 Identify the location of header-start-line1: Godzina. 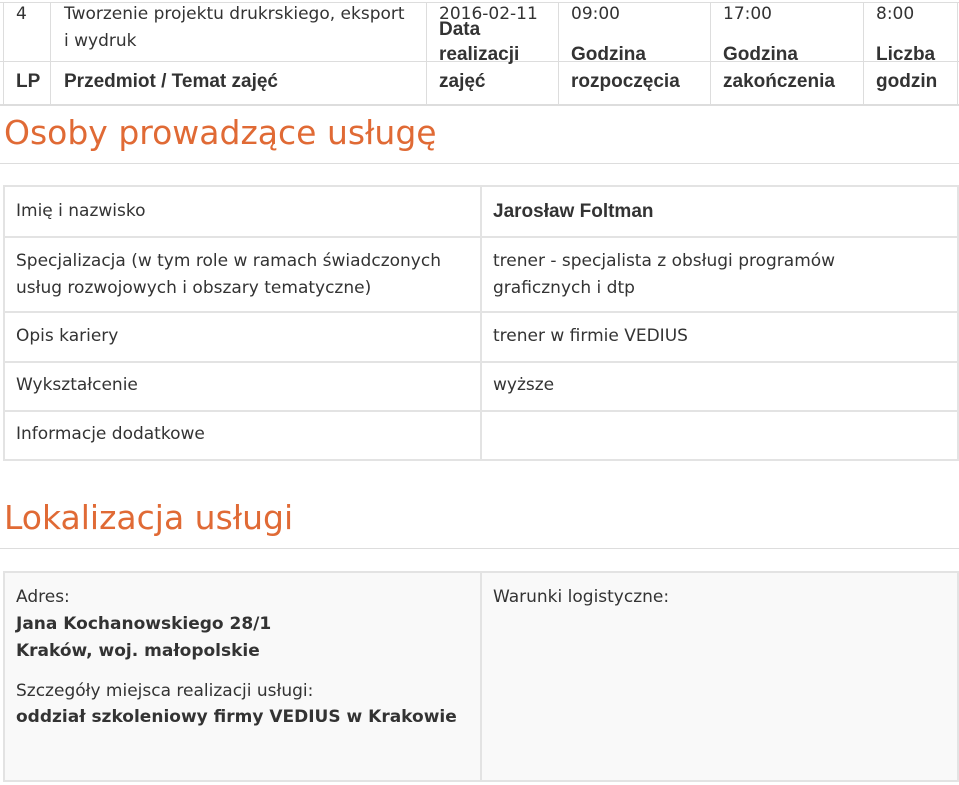
(608, 54).